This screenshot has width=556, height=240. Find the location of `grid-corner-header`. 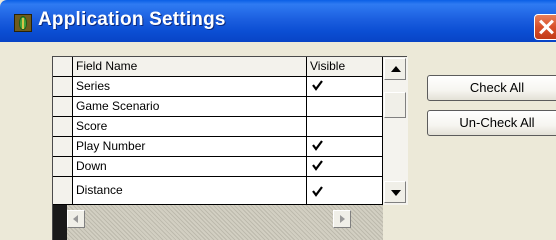

grid-corner-header is located at coordinates (63, 67).